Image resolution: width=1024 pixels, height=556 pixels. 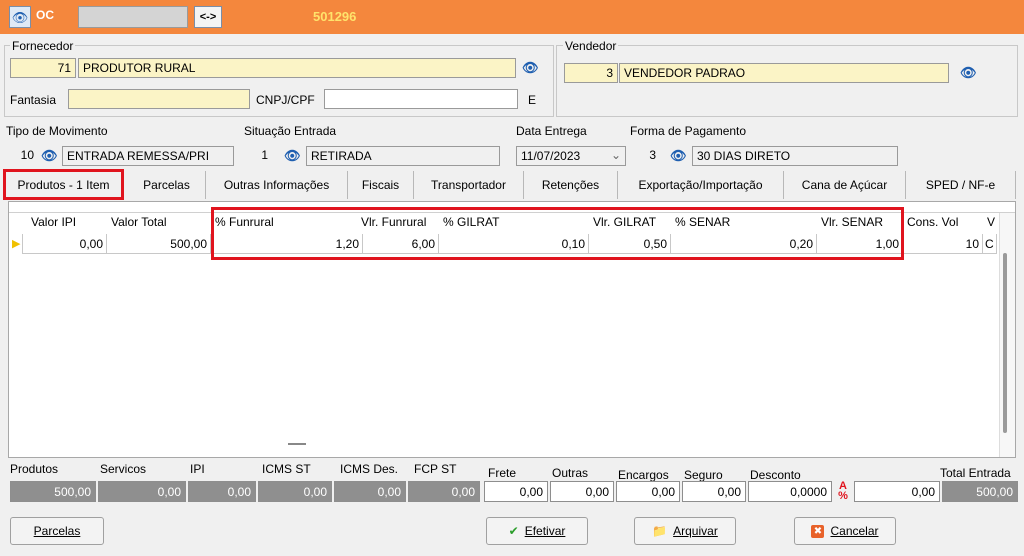 What do you see at coordinates (843, 491) in the screenshot?
I see `discount-toggle-icon: A%` at bounding box center [843, 491].